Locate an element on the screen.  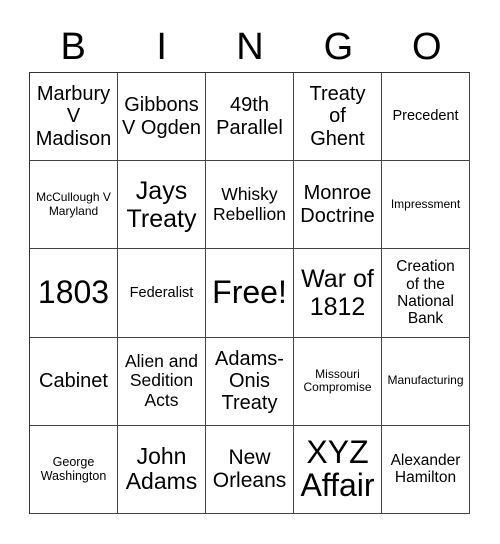
bingo-cell: George Washington is located at coordinates (74, 469).